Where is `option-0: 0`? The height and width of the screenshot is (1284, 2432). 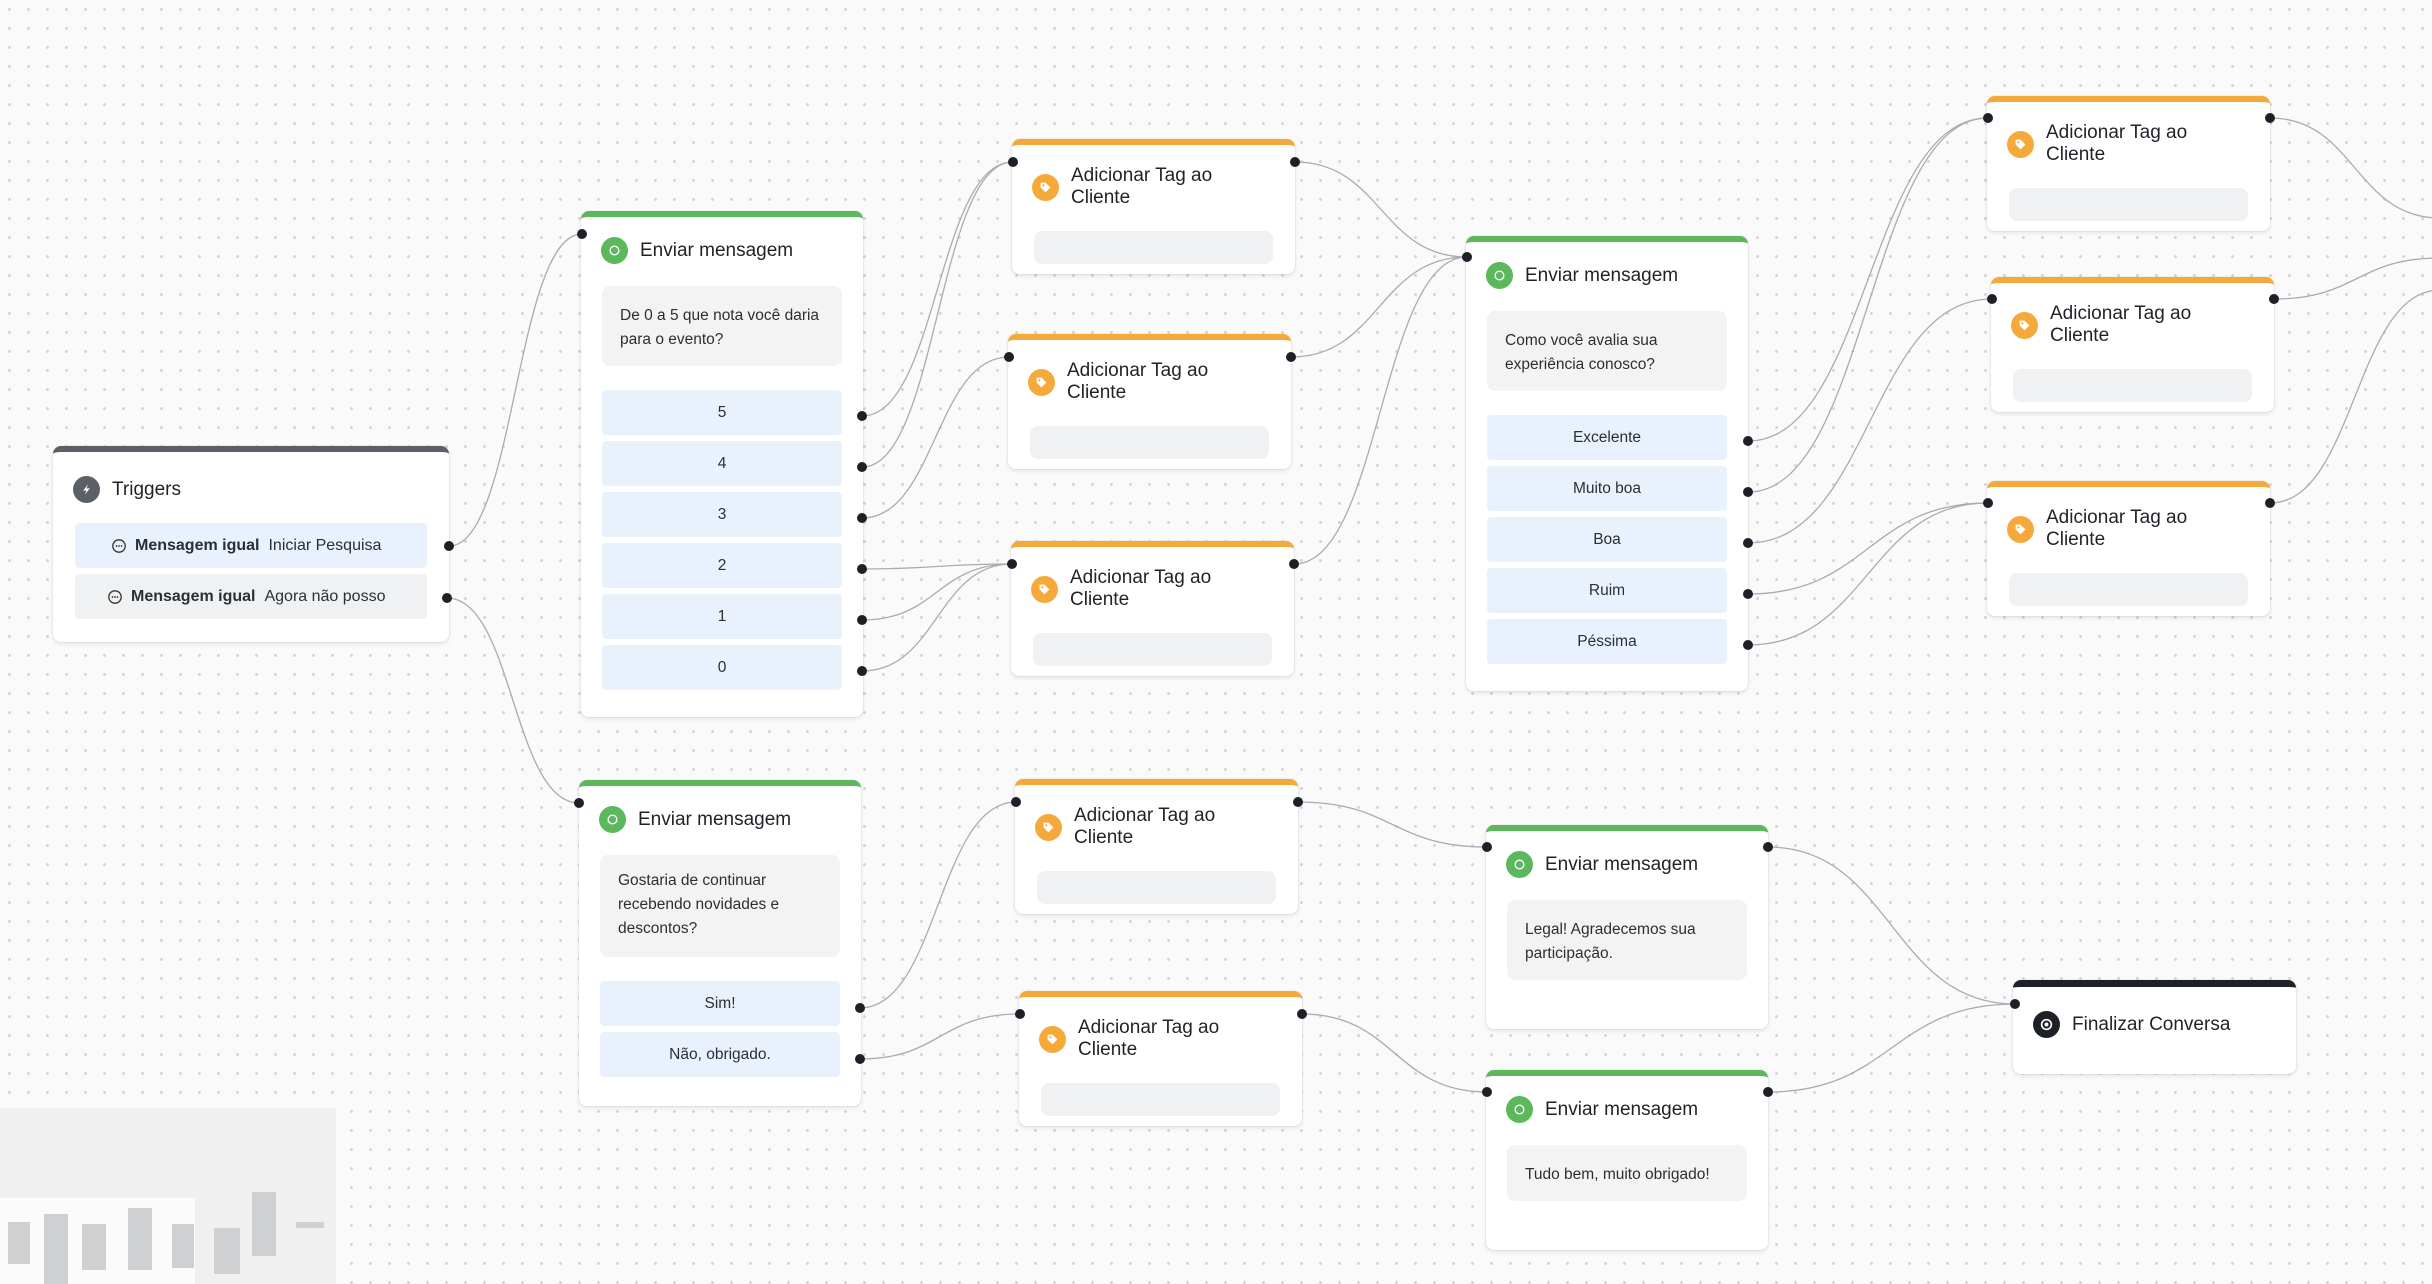
option-0: 0 is located at coordinates (722, 667).